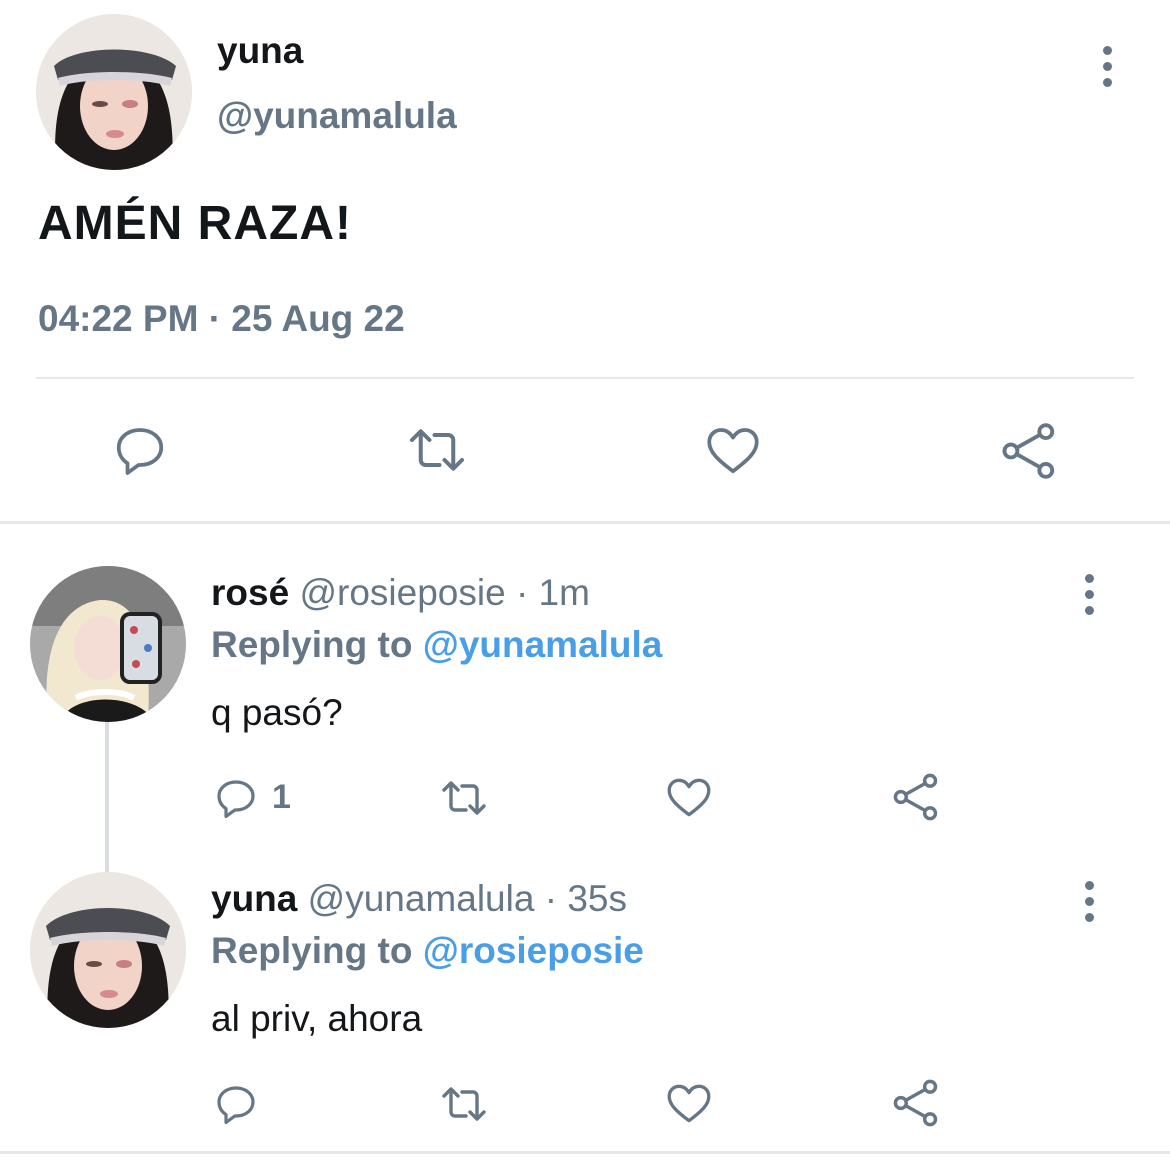  I want to click on section-separator, so click(585, 522).